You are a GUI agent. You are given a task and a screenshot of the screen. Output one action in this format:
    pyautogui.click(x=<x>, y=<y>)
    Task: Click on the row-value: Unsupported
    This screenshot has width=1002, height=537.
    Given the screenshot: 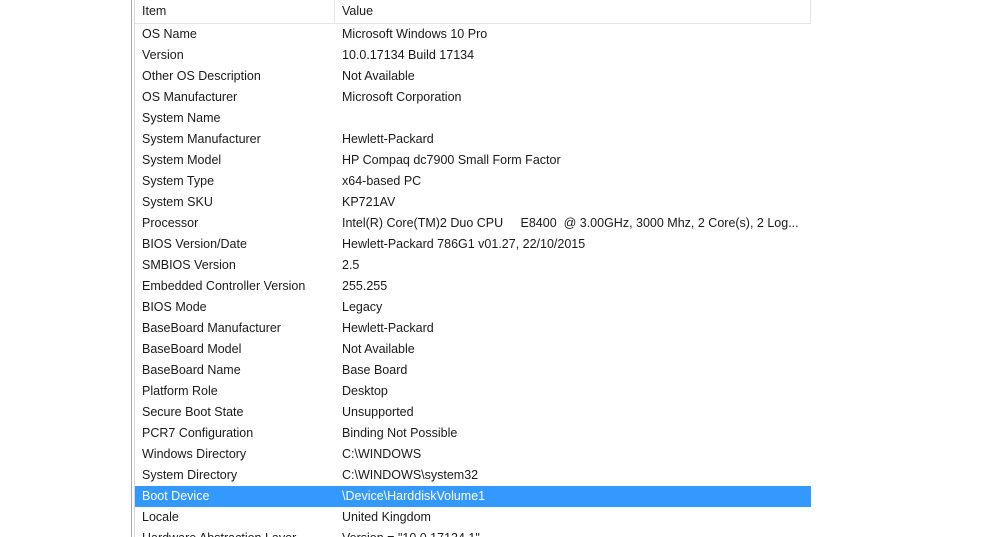 What is the action you would take?
    pyautogui.click(x=378, y=412)
    